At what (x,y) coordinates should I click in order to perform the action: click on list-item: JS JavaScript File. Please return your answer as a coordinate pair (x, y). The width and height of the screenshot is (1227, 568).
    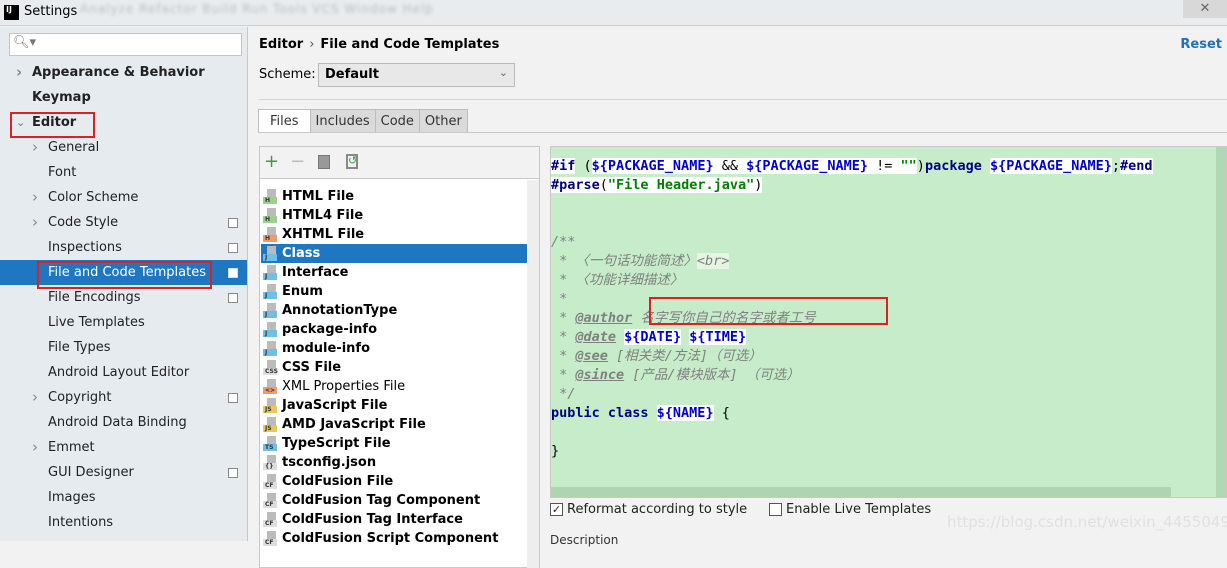
    Looking at the image, I should click on (400, 405).